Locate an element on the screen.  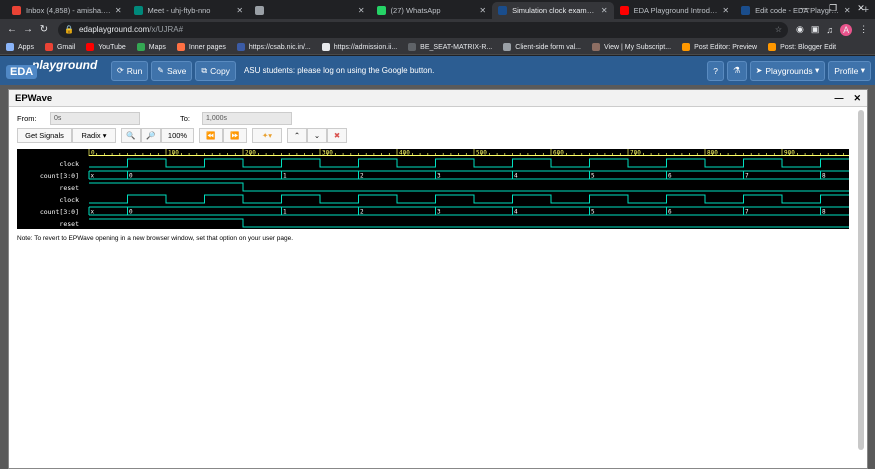
zoom-out-icon: 🔎 is located at coordinates (151, 135).